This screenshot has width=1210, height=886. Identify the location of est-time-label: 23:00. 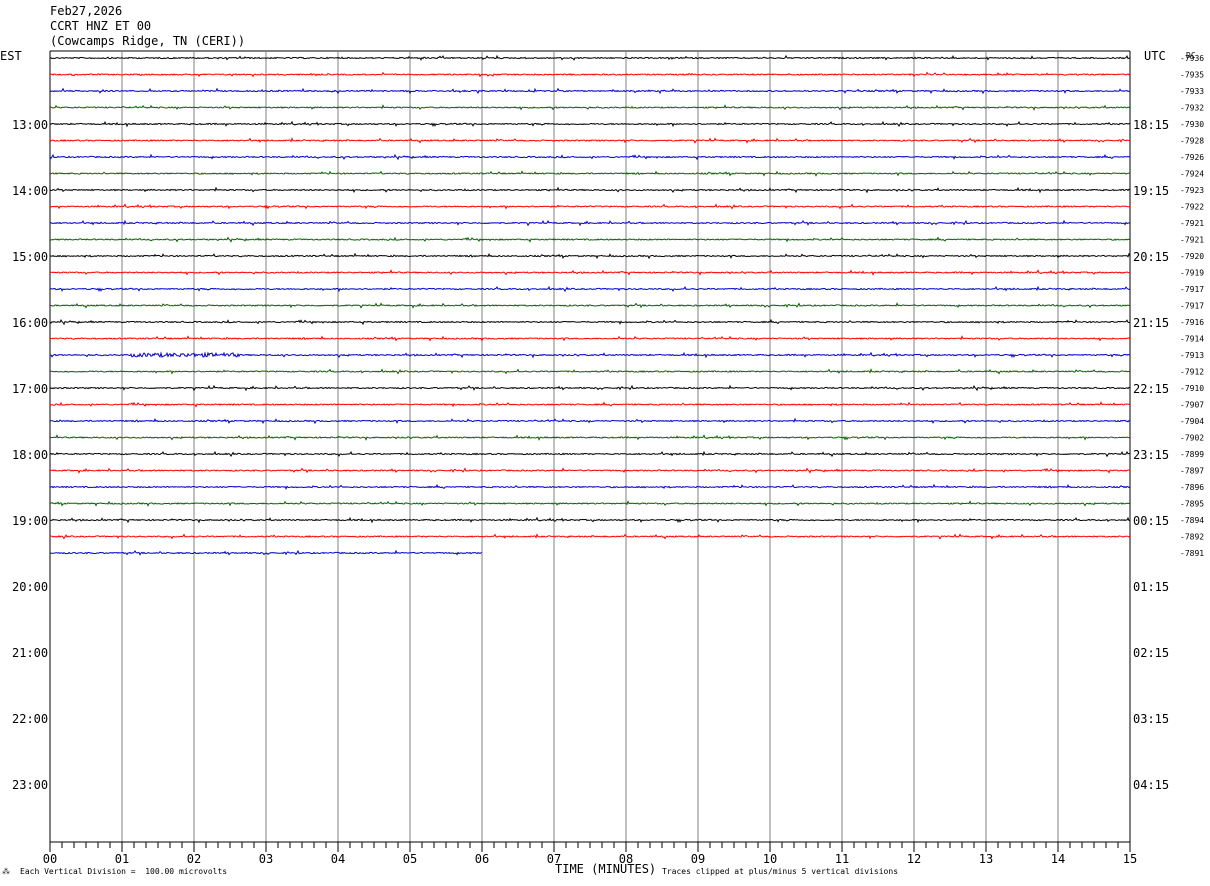
(30, 785).